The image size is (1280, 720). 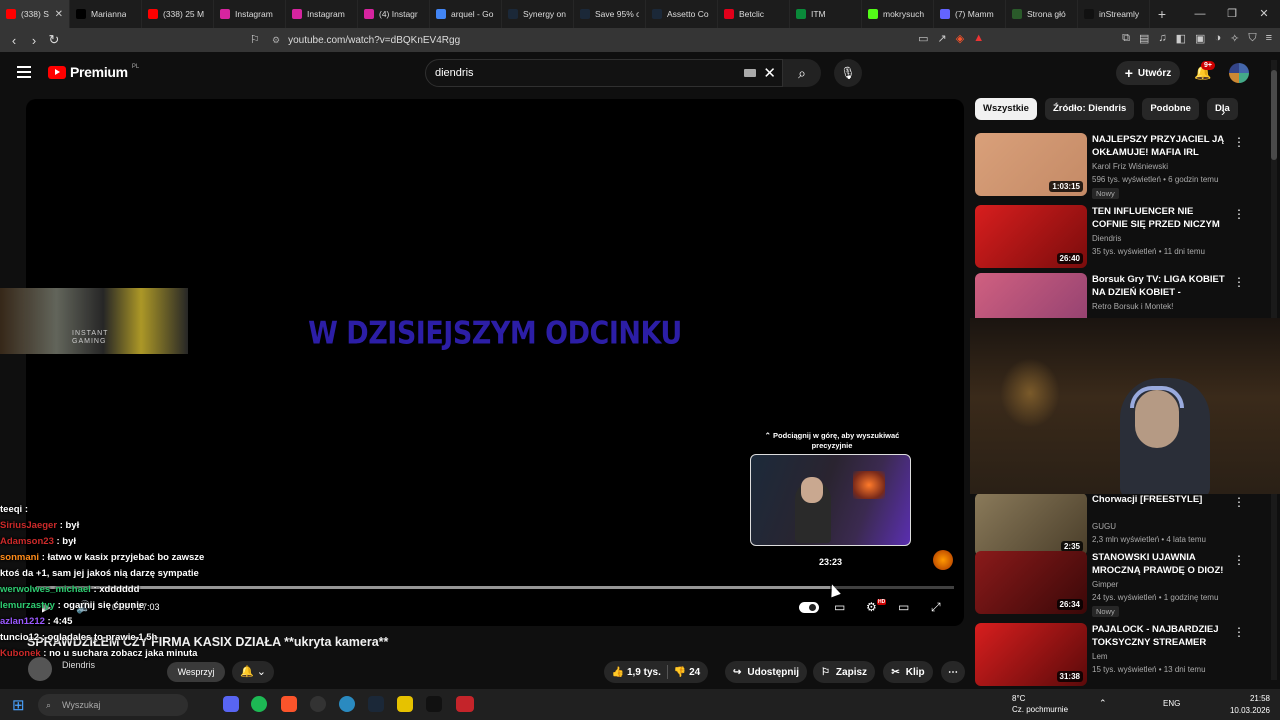 What do you see at coordinates (184, 14) in the screenshot?
I see `tab-label: (338) 25 M` at bounding box center [184, 14].